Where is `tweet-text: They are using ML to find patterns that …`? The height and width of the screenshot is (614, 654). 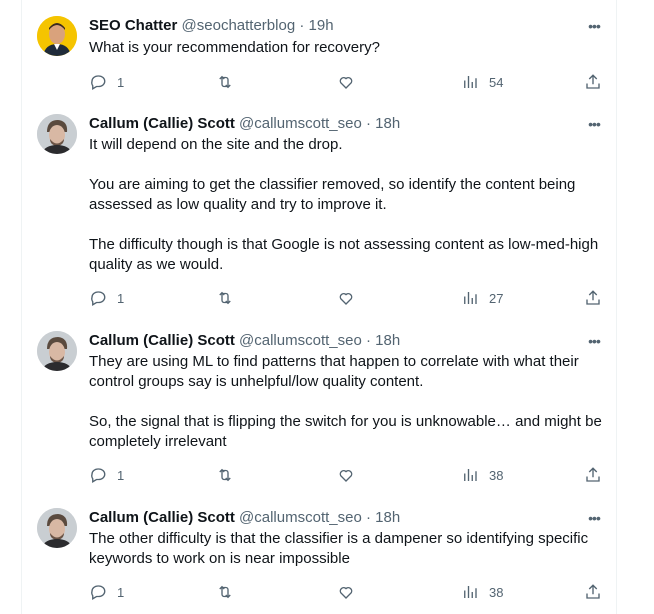 tweet-text: They are using ML to find patterns that … is located at coordinates (349, 402).